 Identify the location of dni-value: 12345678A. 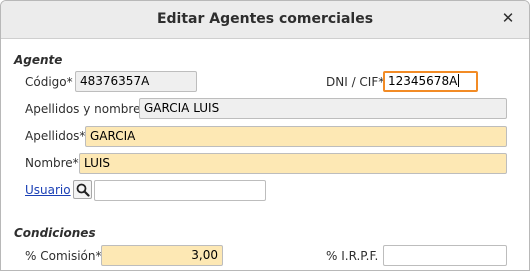
(423, 81).